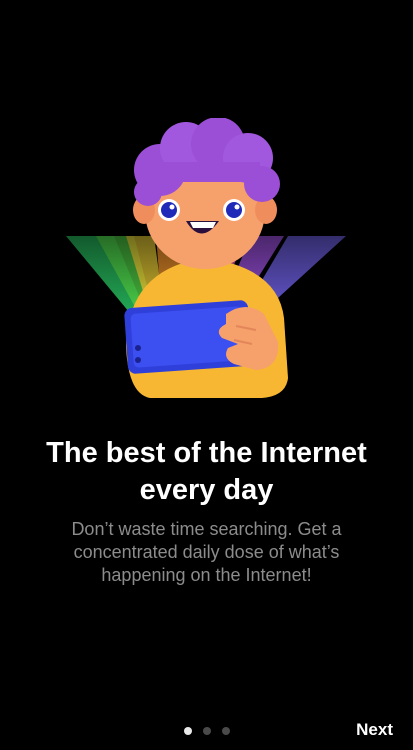 The height and width of the screenshot is (750, 413). Describe the element at coordinates (206, 453) in the screenshot. I see `headline-line-1: The best of the Internet` at that location.